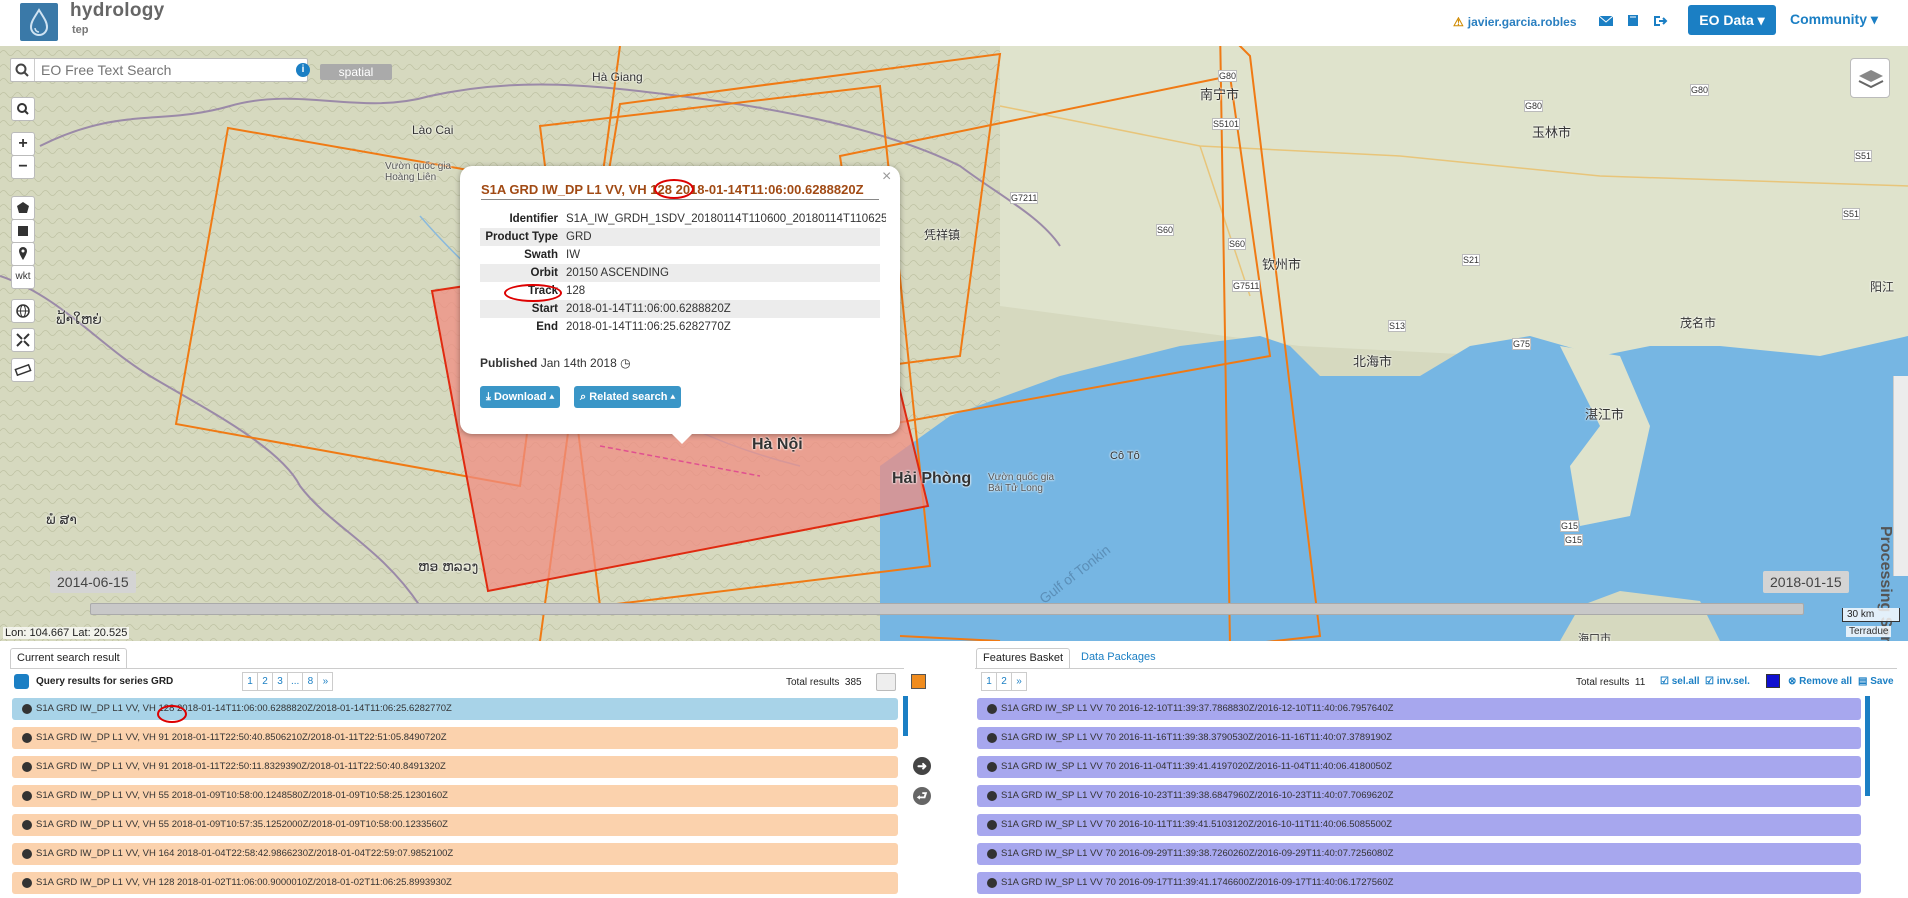 Image resolution: width=1908 pixels, height=898 pixels. What do you see at coordinates (280, 681) in the screenshot?
I see `page-button: 3` at bounding box center [280, 681].